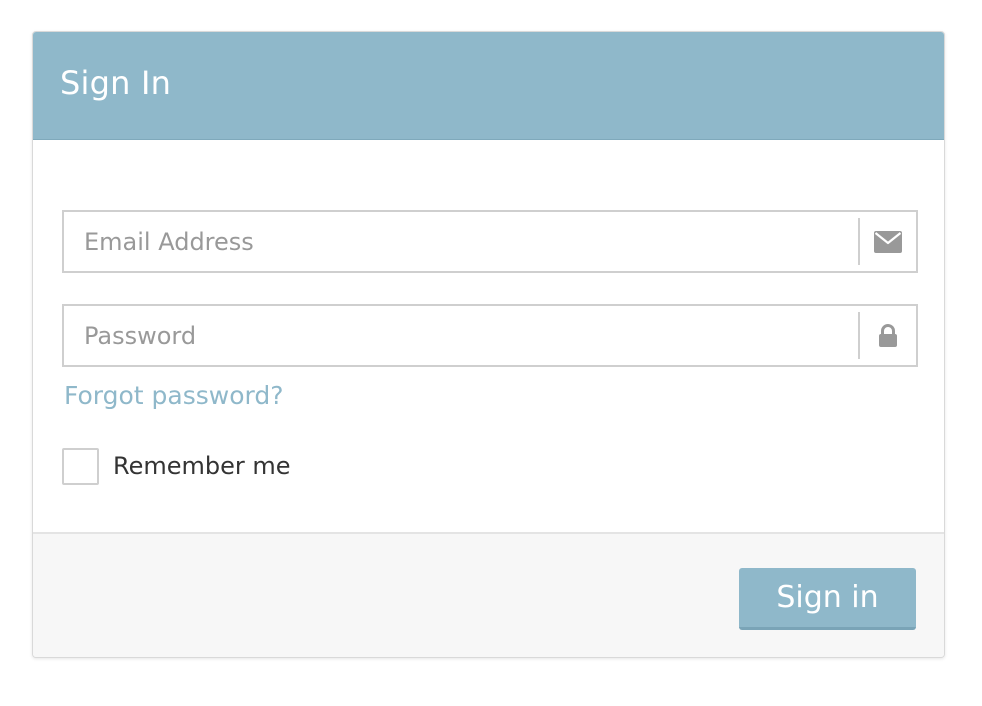  I want to click on remember-me-checkbox, so click(80, 466).